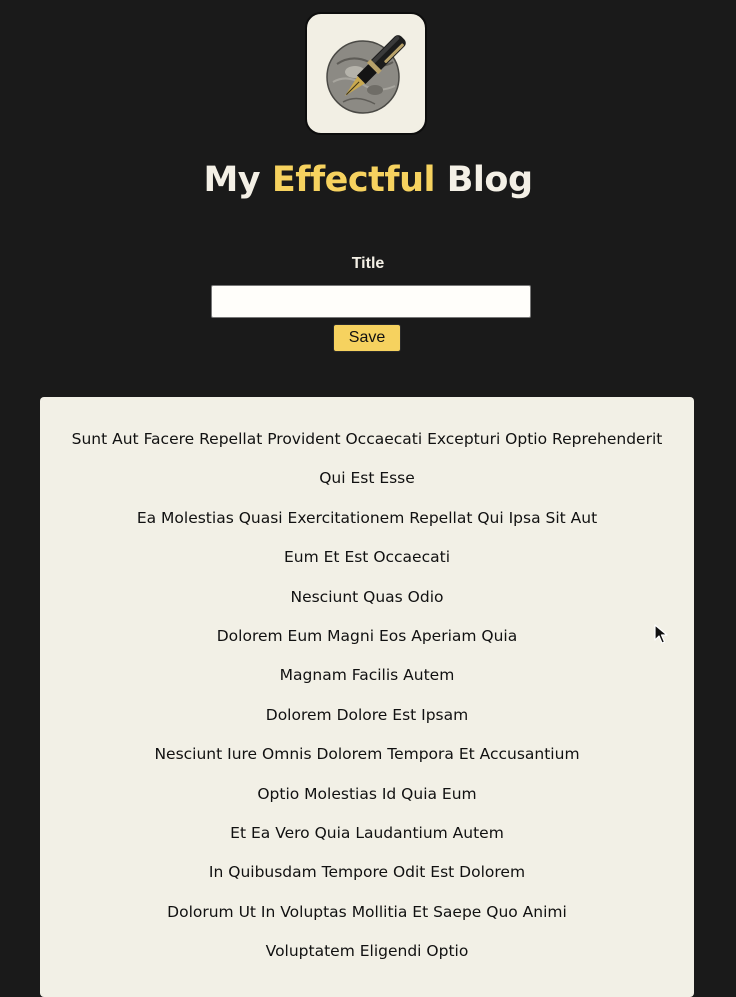 The image size is (736, 997). I want to click on title-text-end: Blog, so click(484, 180).